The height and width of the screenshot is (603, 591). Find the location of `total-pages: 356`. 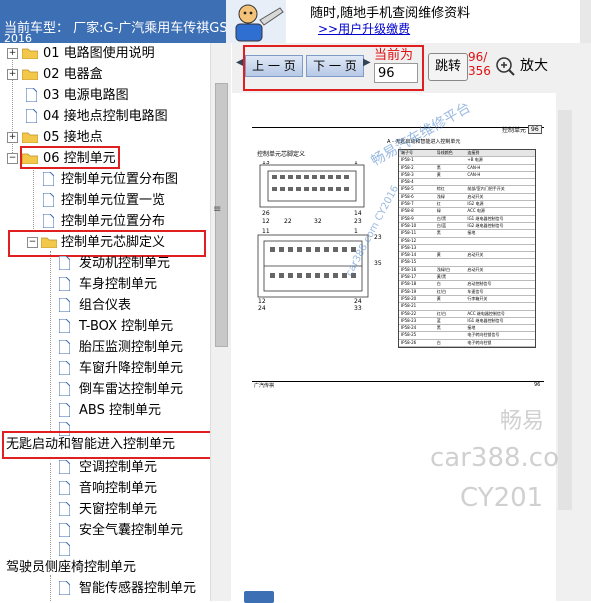

total-pages: 356 is located at coordinates (479, 71).